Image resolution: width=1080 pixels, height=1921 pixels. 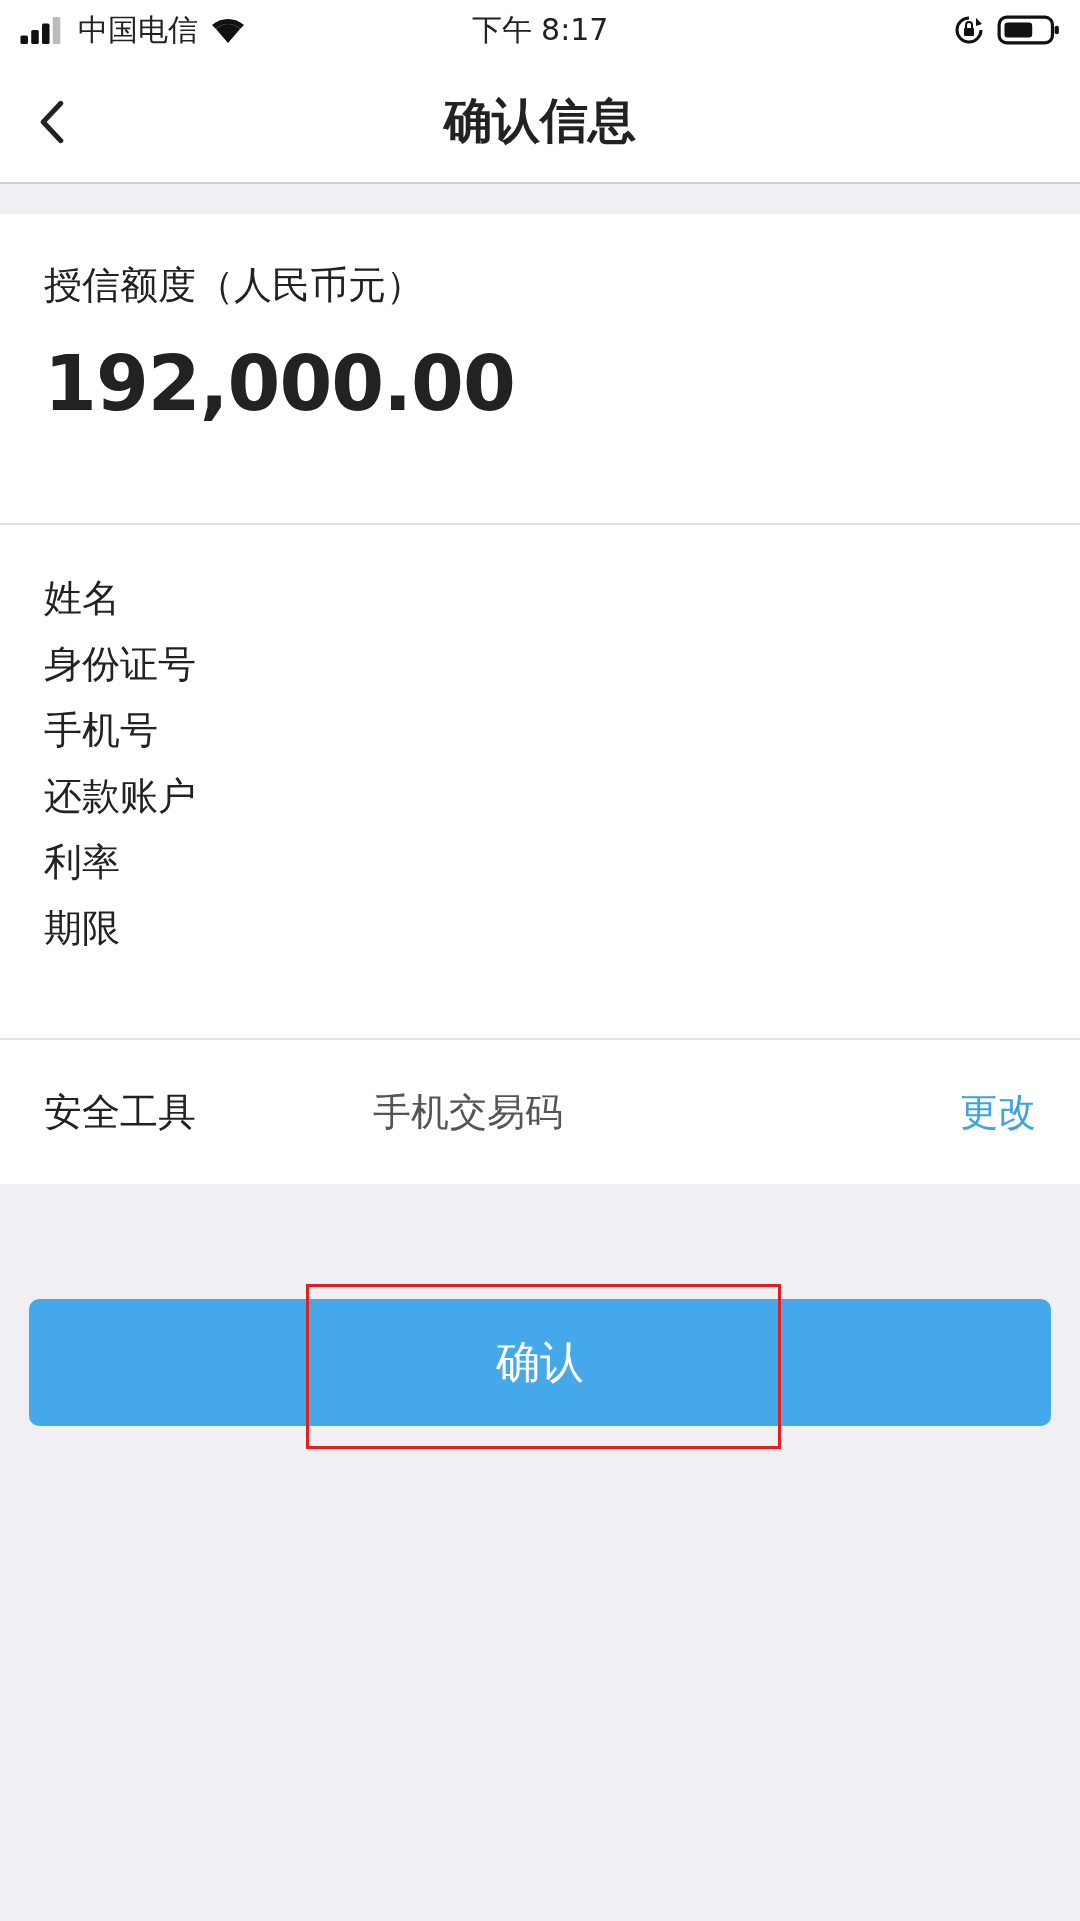 I want to click on credit-amount: 192,000.00, so click(x=280, y=383).